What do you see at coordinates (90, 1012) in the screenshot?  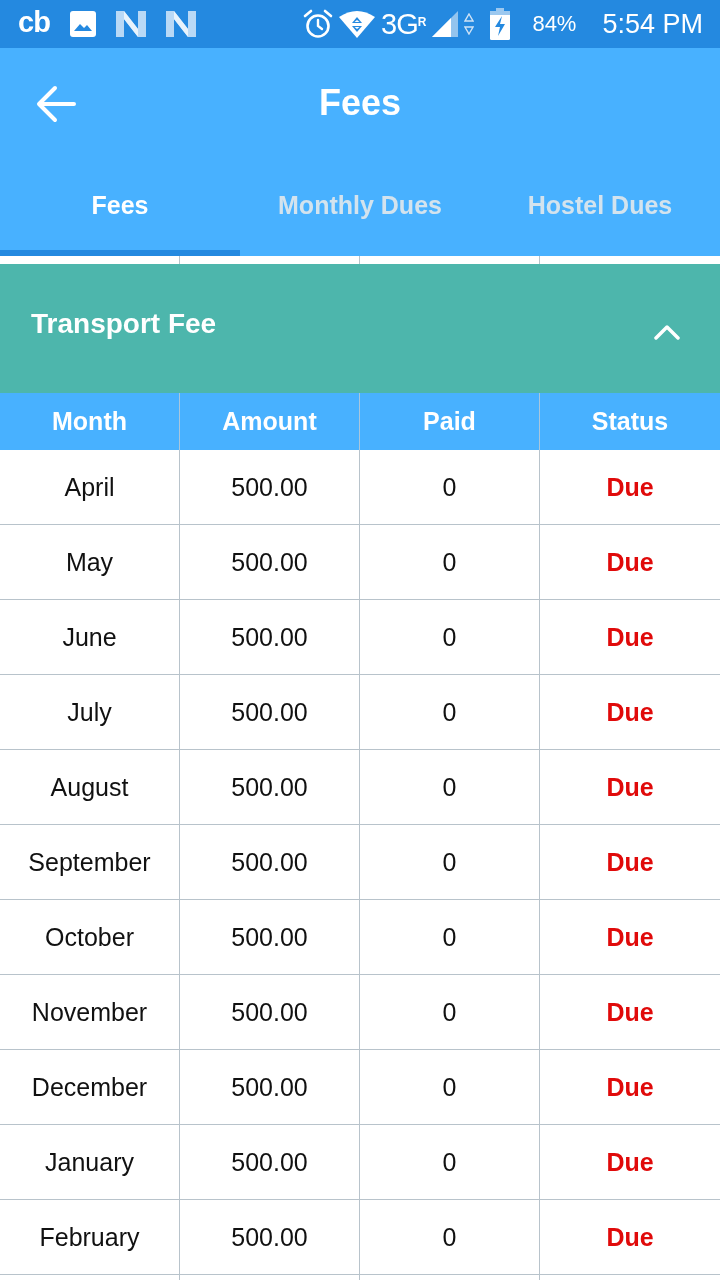 I see `month-cell: November` at bounding box center [90, 1012].